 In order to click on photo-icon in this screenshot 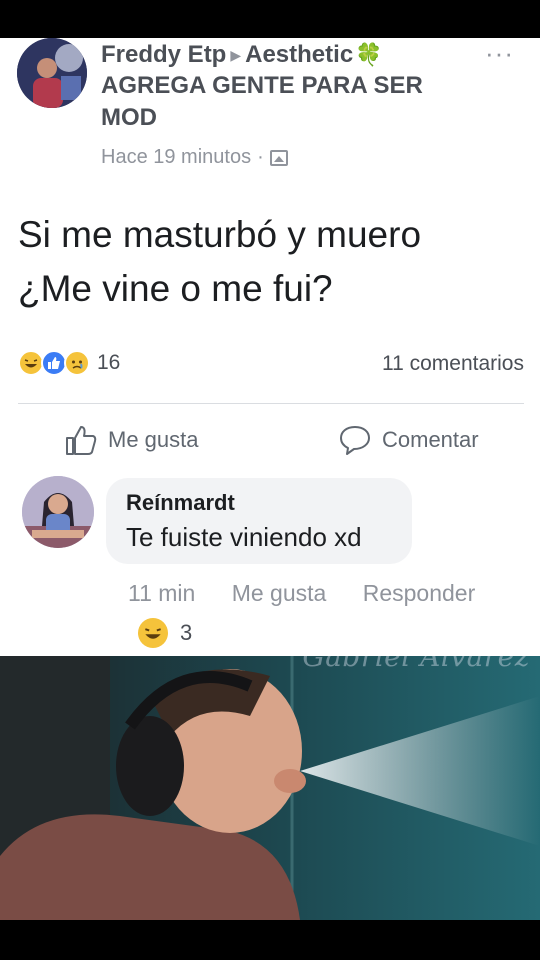, I will do `click(278, 157)`.